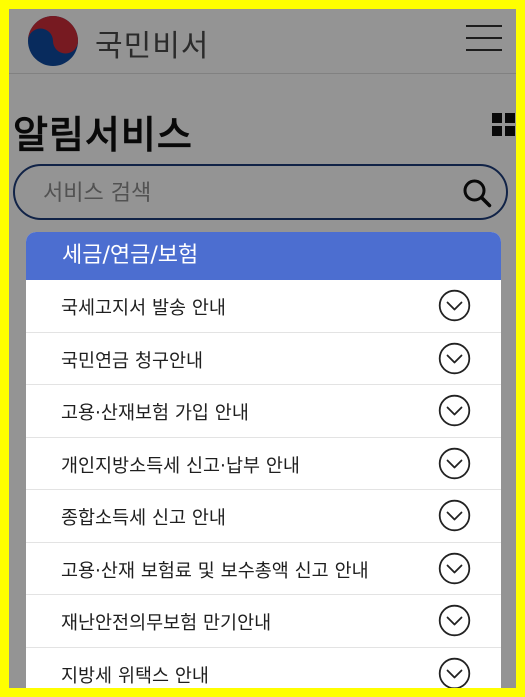 Image resolution: width=525 pixels, height=697 pixels. I want to click on service-list-item: 개인지방소득세 신고·납부 안내, so click(263, 464).